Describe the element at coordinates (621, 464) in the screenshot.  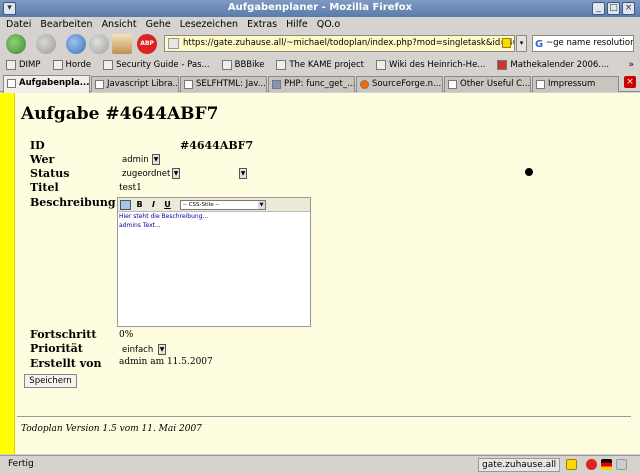
I see `resize-grip-icon` at that location.